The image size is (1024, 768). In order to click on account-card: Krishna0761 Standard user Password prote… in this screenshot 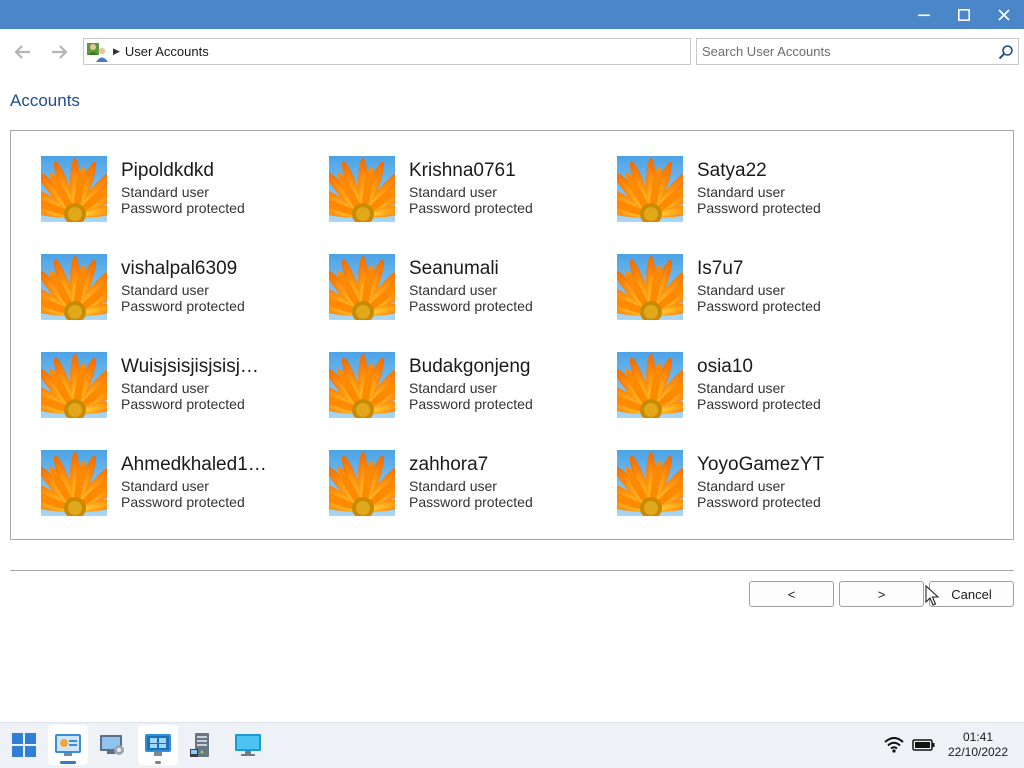, I will do `click(464, 189)`.